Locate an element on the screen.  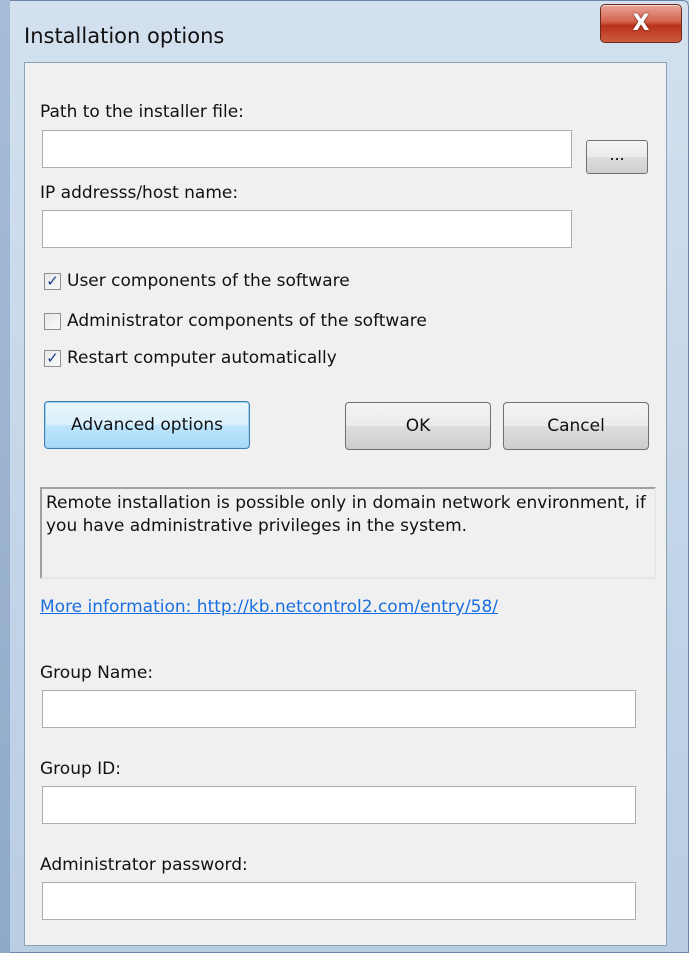
cancel-button: Cancel is located at coordinates (576, 426).